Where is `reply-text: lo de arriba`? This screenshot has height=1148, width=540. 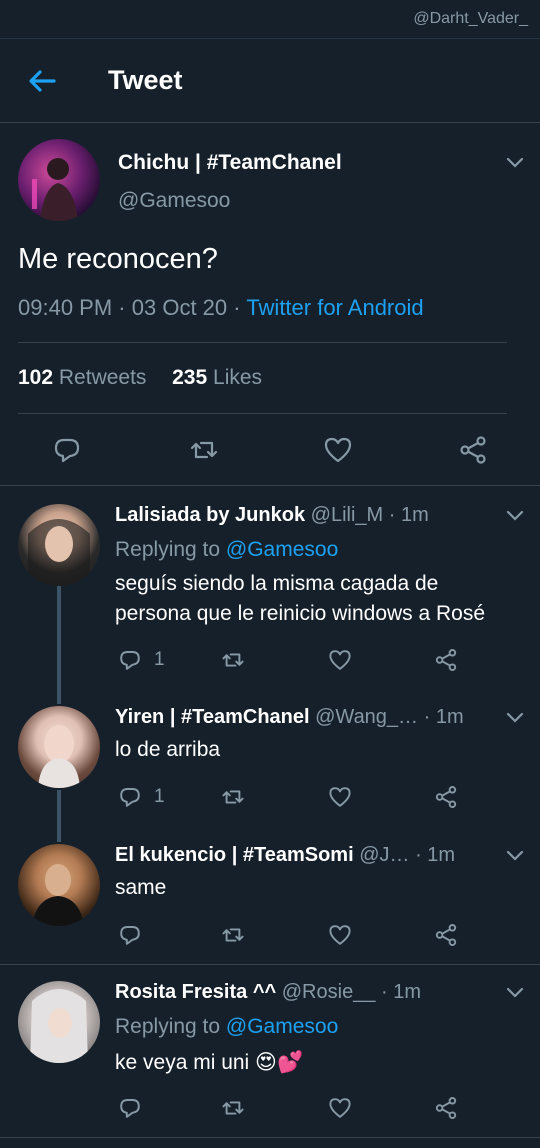 reply-text: lo de arriba is located at coordinates (168, 749).